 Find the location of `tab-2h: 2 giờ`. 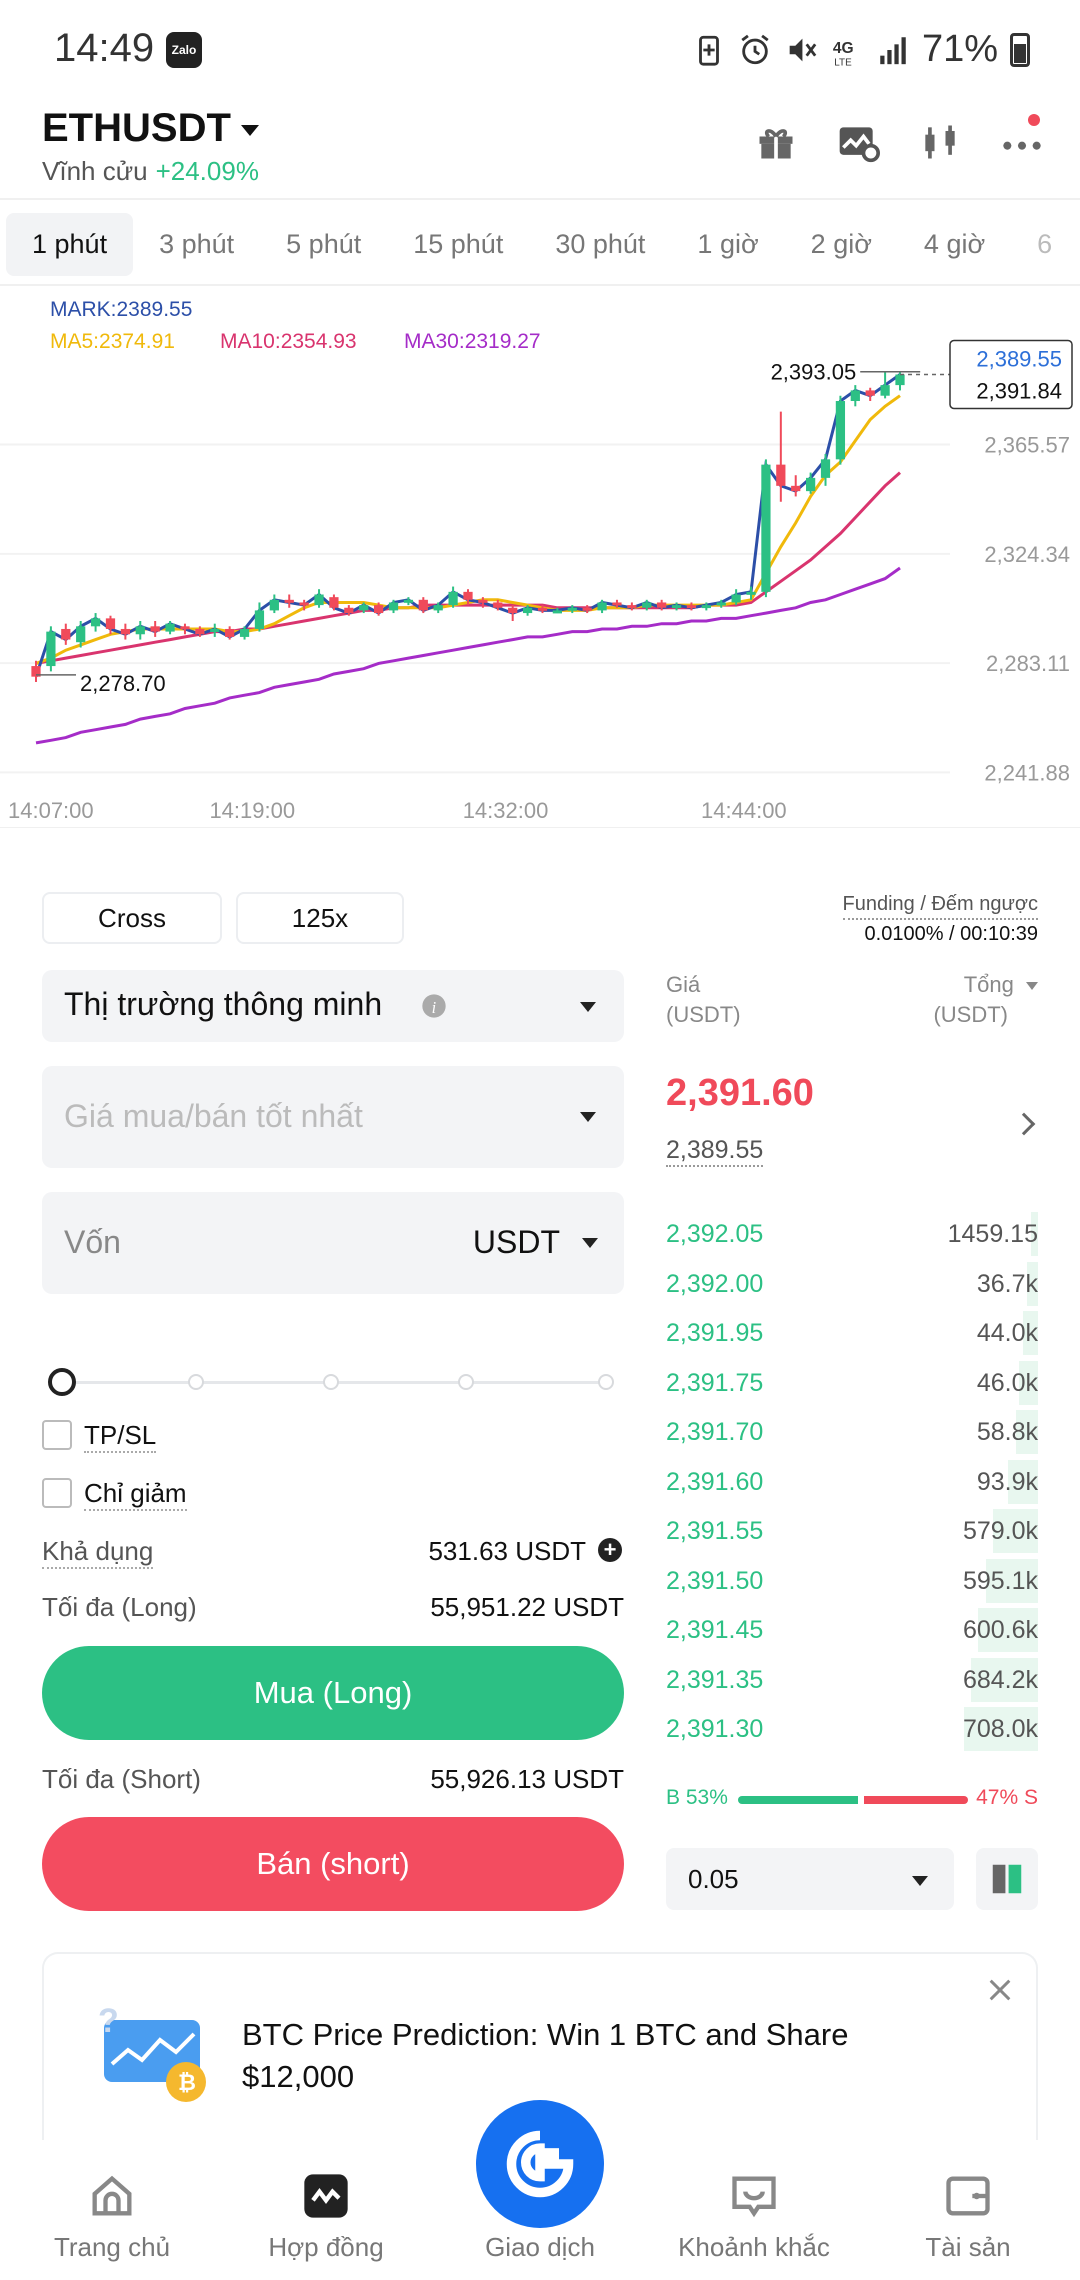

tab-2h: 2 giờ is located at coordinates (841, 244).